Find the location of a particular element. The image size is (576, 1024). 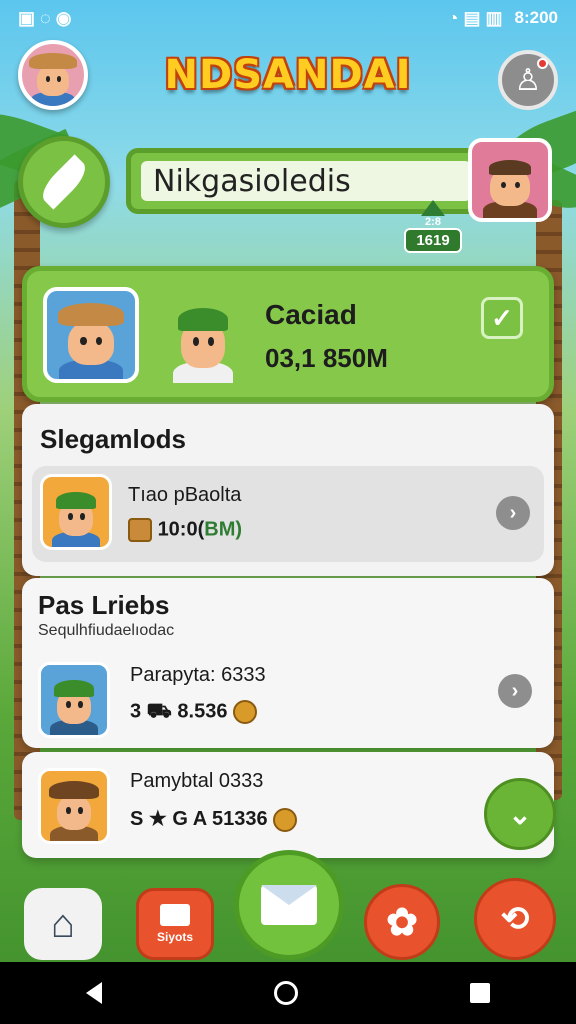

notification-dot is located at coordinates (542, 63).